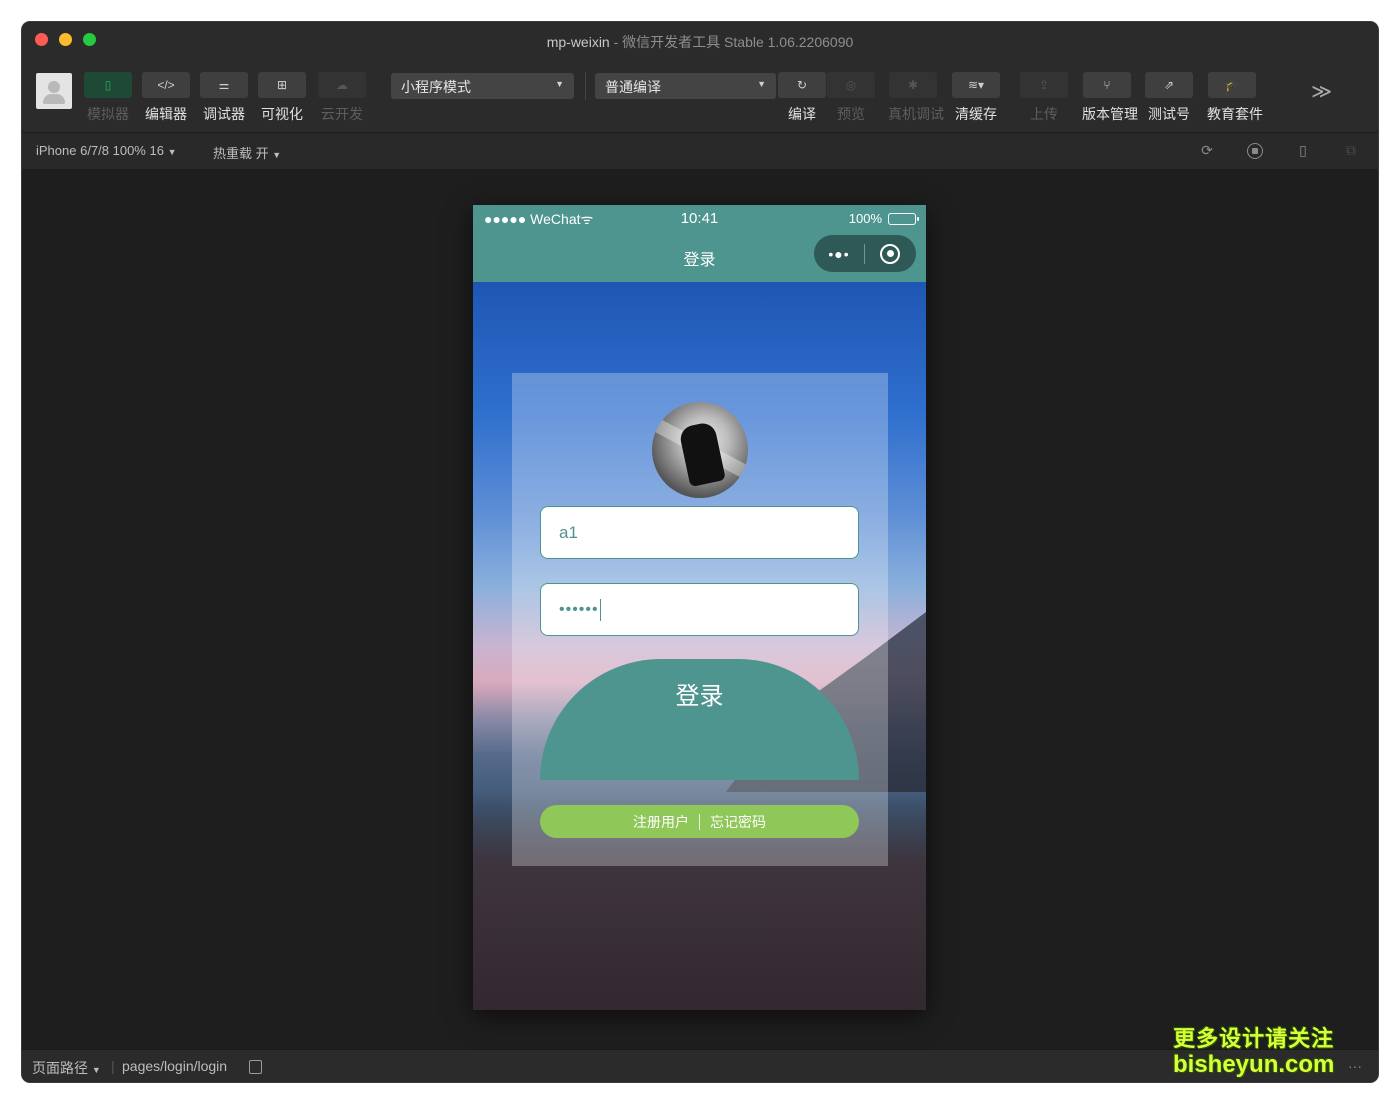 The width and height of the screenshot is (1400, 1104). I want to click on avatar-head-icon, so click(54, 87).